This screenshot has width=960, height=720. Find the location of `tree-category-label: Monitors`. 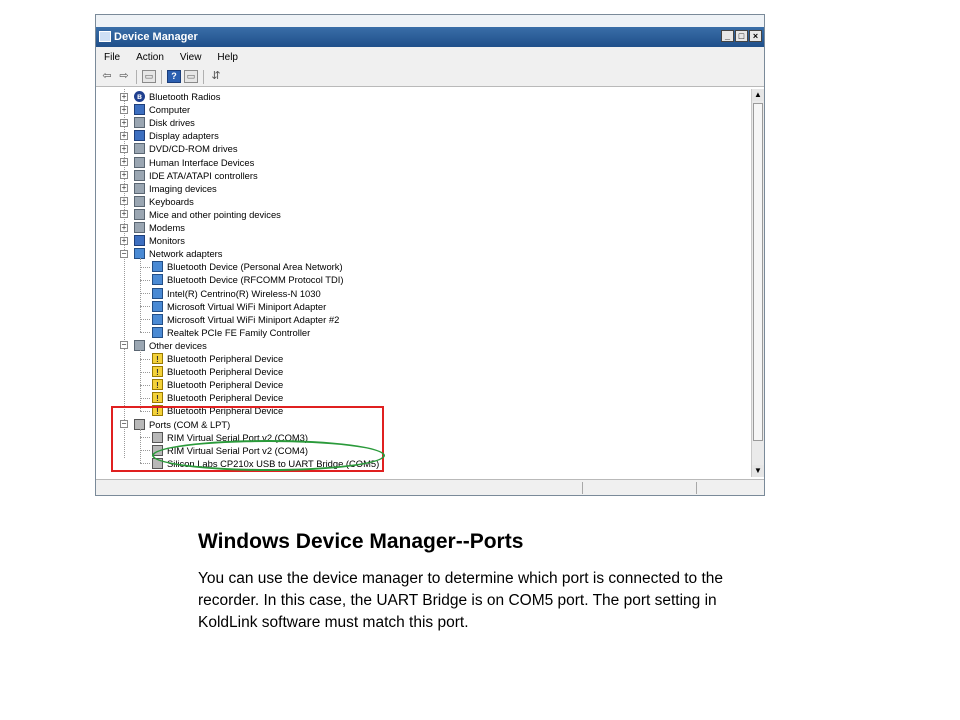

tree-category-label: Monitors is located at coordinates (167, 241).